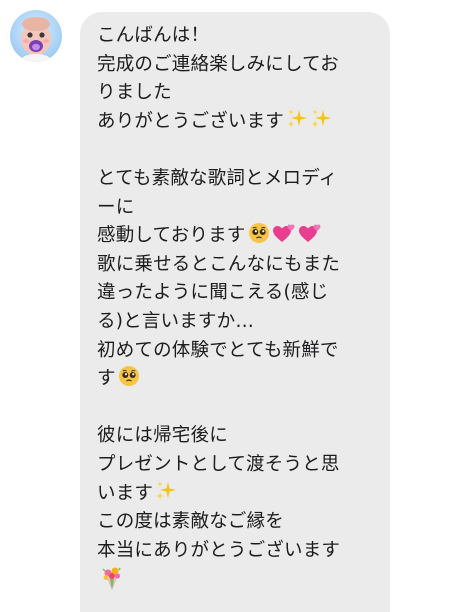  Describe the element at coordinates (218, 464) in the screenshot. I see `message-line-text: プレゼントとして渡そうと思` at that location.